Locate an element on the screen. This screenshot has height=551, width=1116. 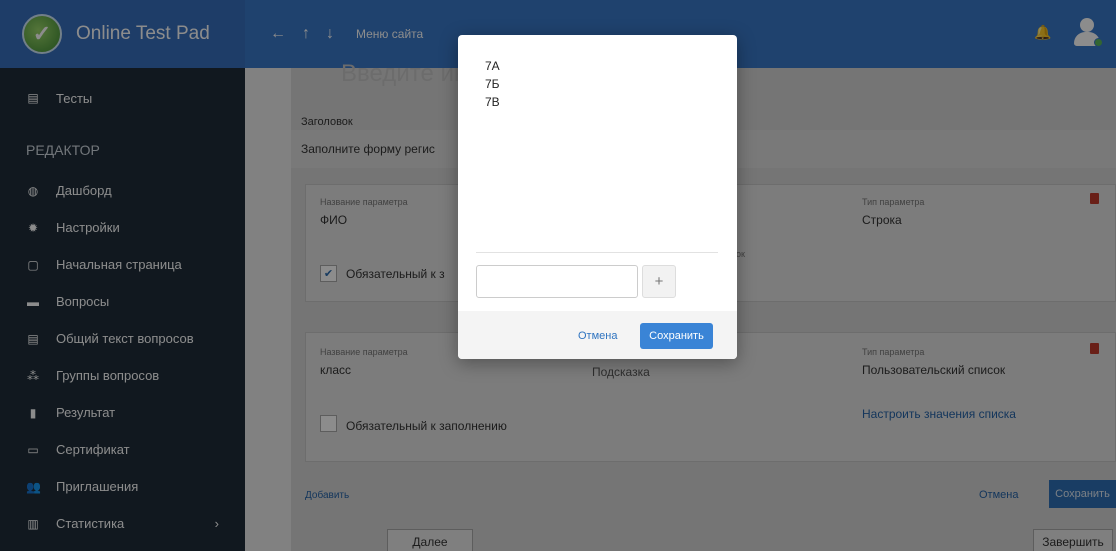
dialog-cancel-button: Отмена is located at coordinates (597, 336).